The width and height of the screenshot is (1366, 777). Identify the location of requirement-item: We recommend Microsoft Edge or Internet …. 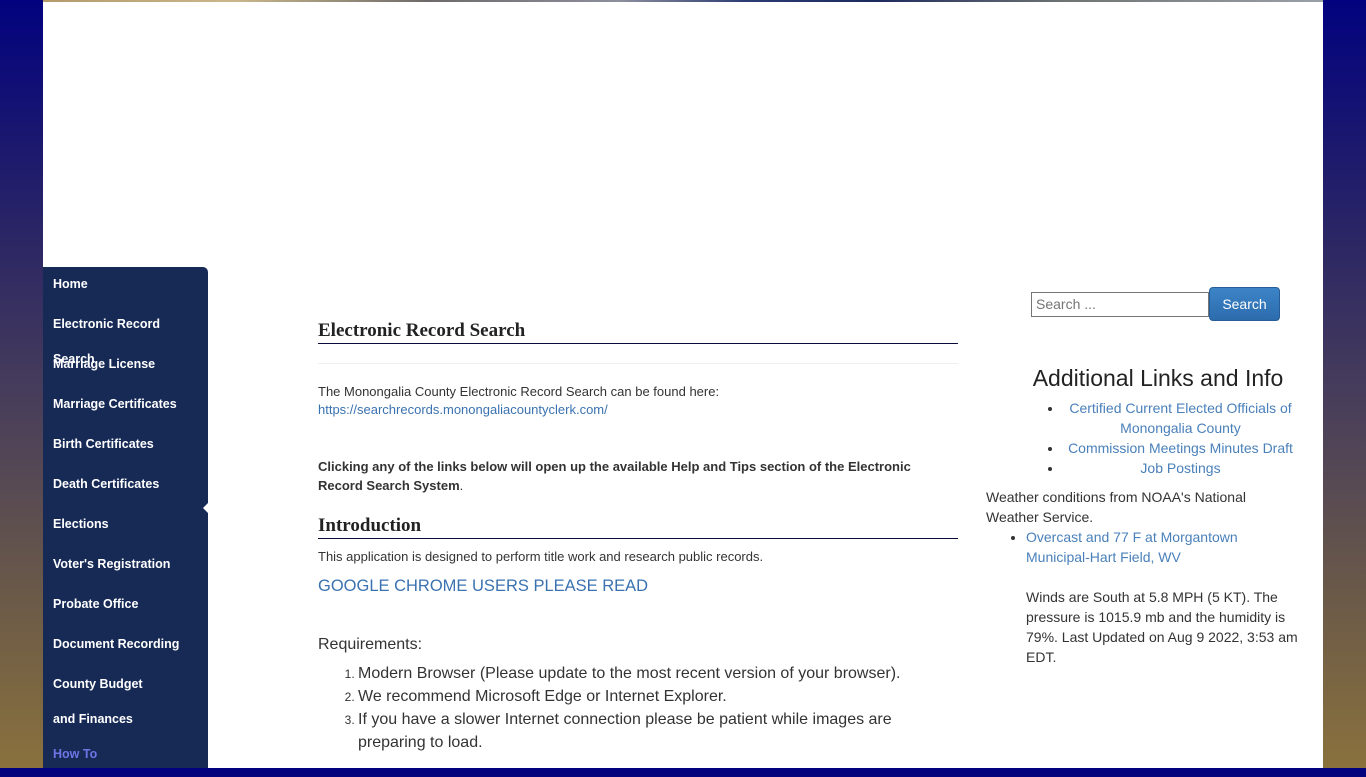
(658, 696).